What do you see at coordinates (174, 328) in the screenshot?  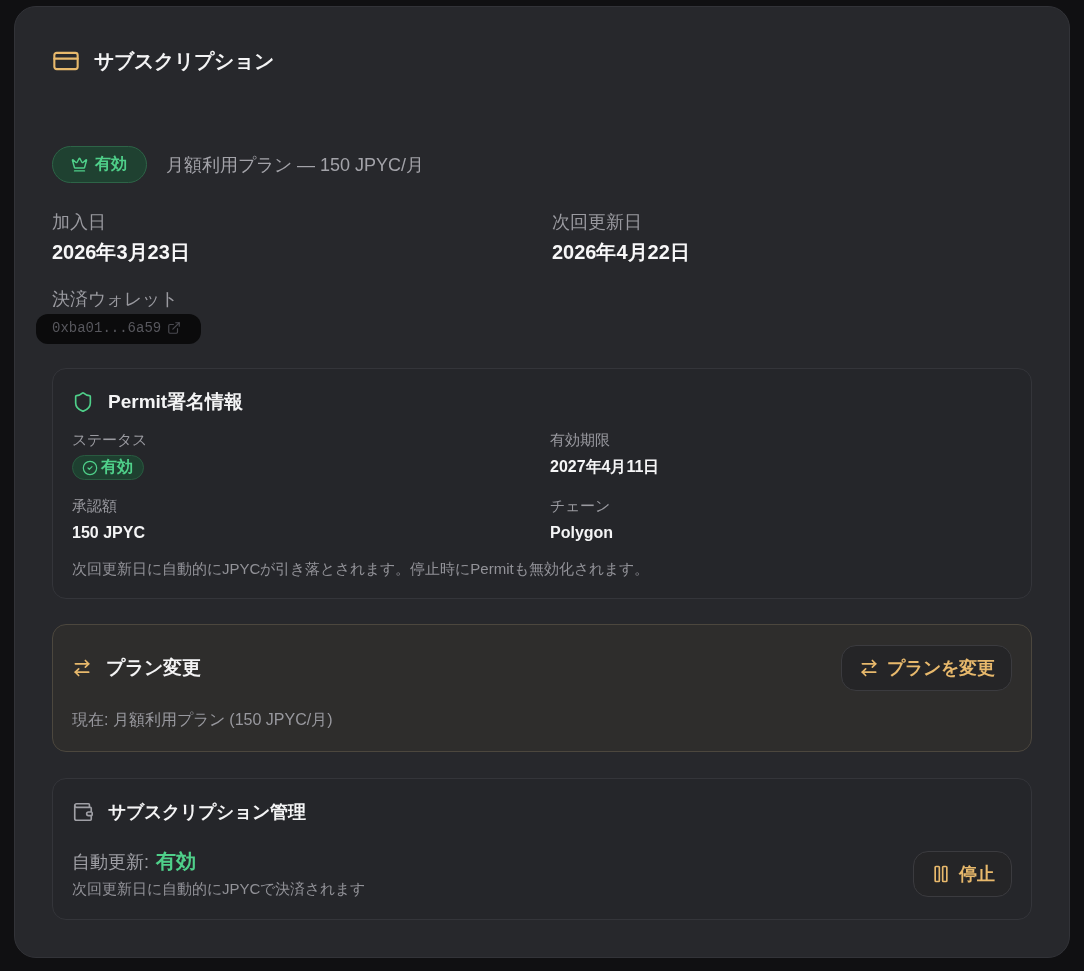 I see `external-link-icon` at bounding box center [174, 328].